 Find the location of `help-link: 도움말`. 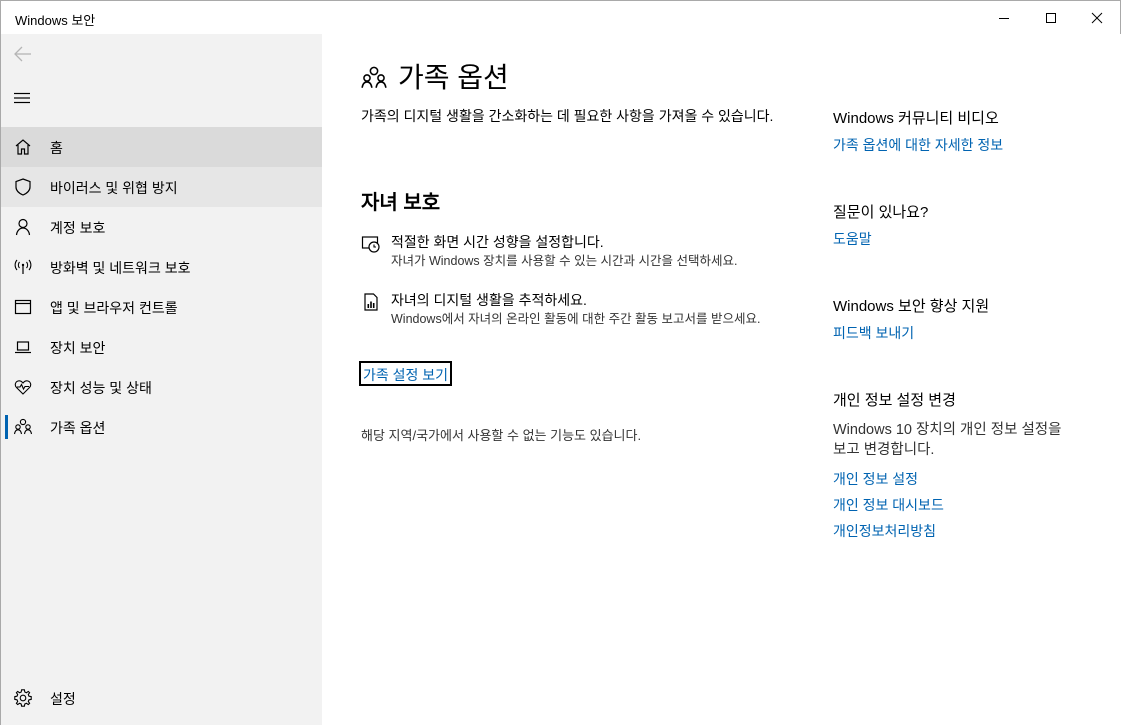

help-link: 도움말 is located at coordinates (852, 239).